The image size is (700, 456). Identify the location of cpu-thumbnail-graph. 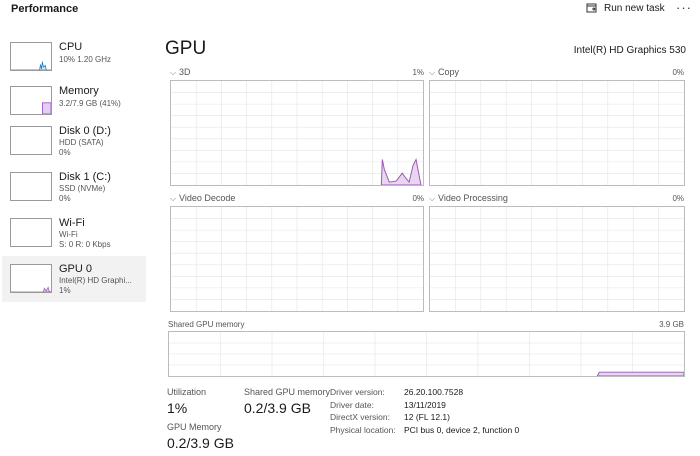
(31, 56).